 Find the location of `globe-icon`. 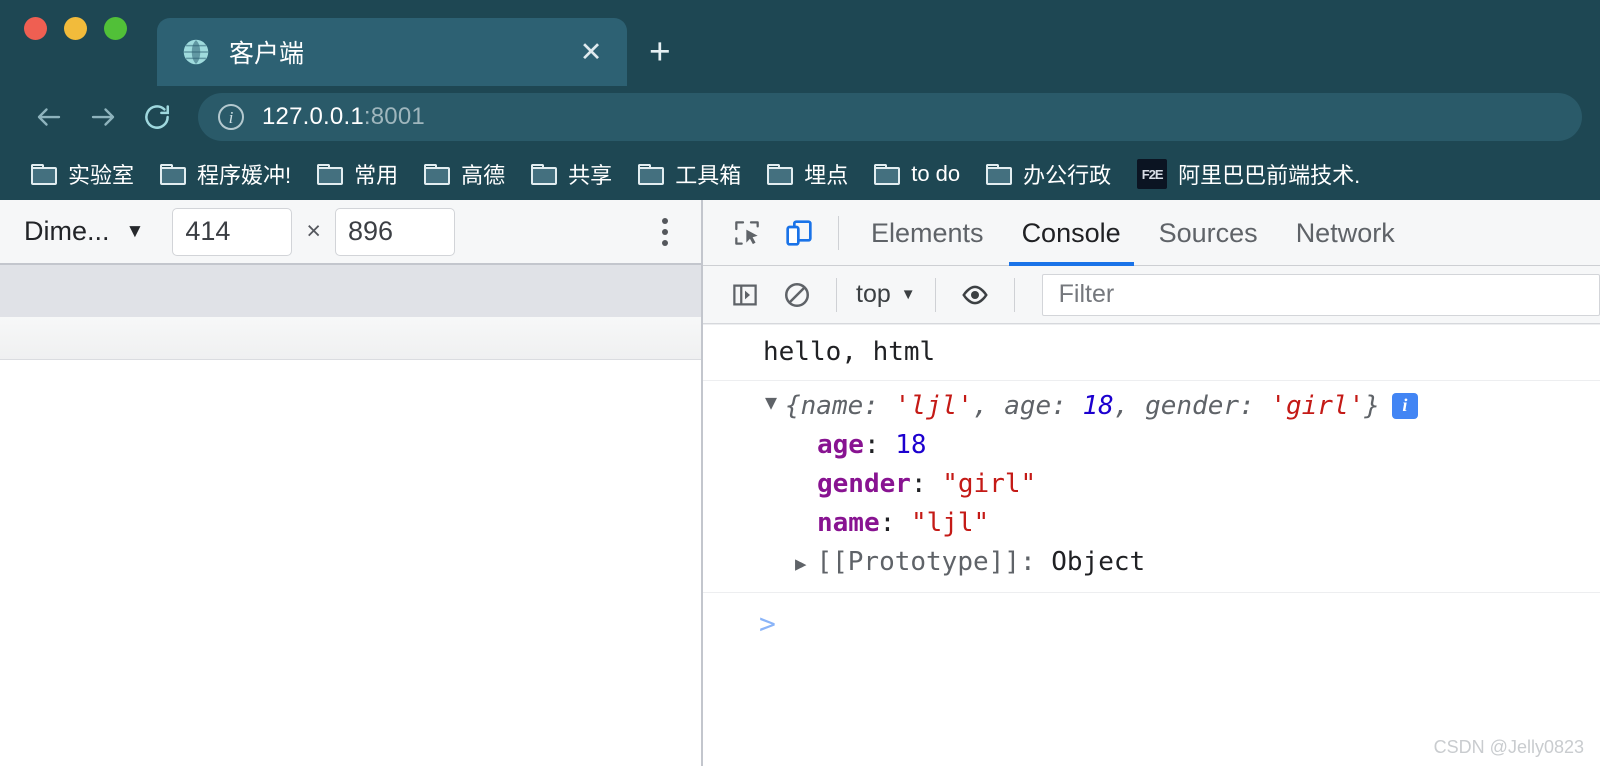

globe-icon is located at coordinates (196, 52).